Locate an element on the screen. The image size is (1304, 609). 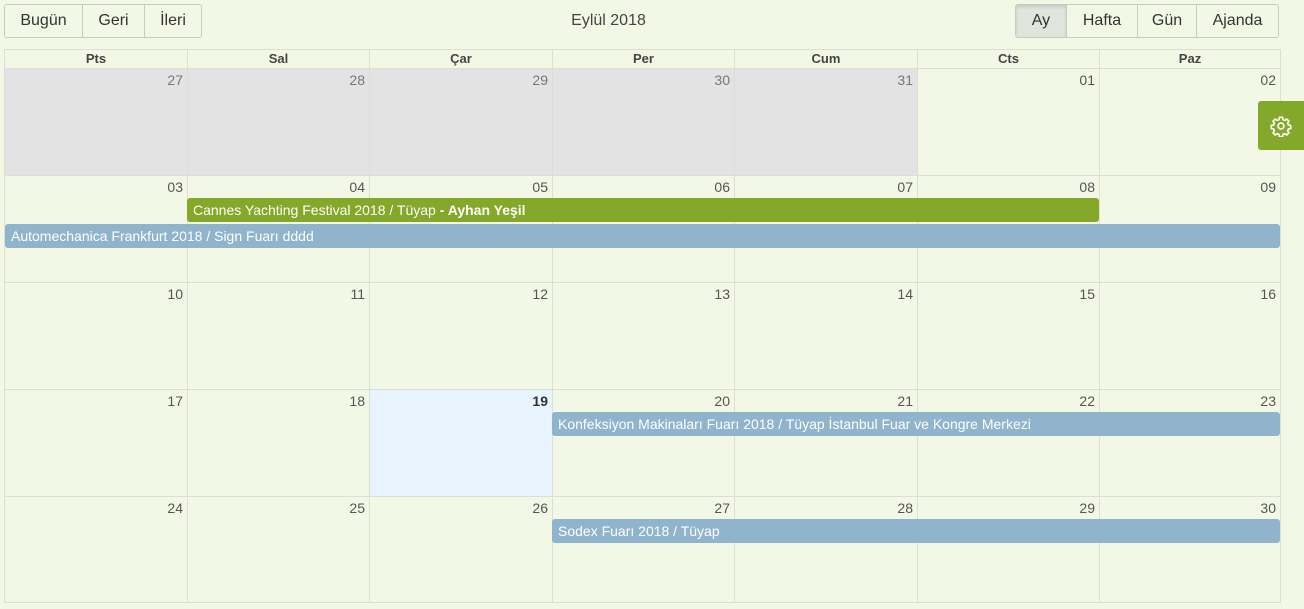
weekday-header: Pts Sal Çar Per Cum Cts Paz is located at coordinates (642, 59).